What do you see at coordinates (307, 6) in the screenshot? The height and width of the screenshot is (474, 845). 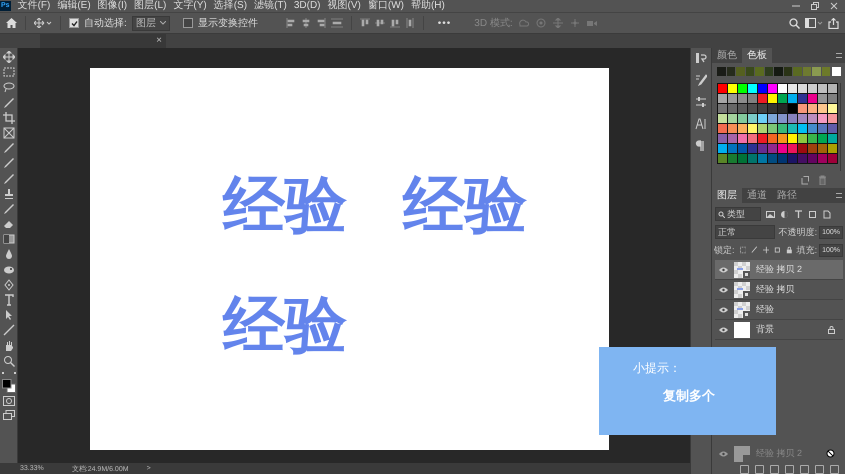 I see `menu-item: 3D(D)` at bounding box center [307, 6].